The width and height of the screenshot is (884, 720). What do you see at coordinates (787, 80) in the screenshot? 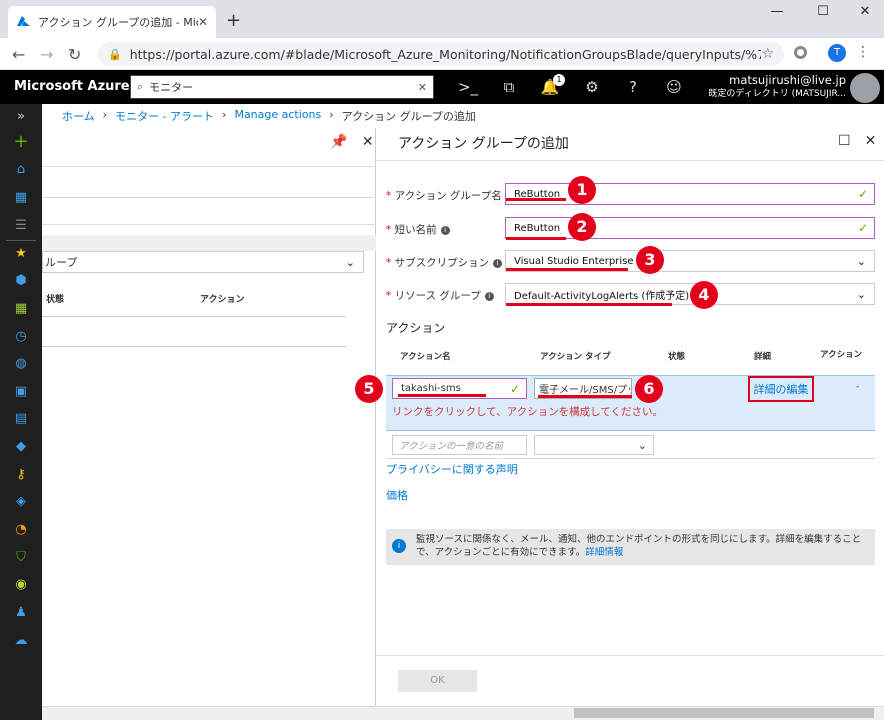
I see `user-email: matsujirushi@live.jp` at bounding box center [787, 80].